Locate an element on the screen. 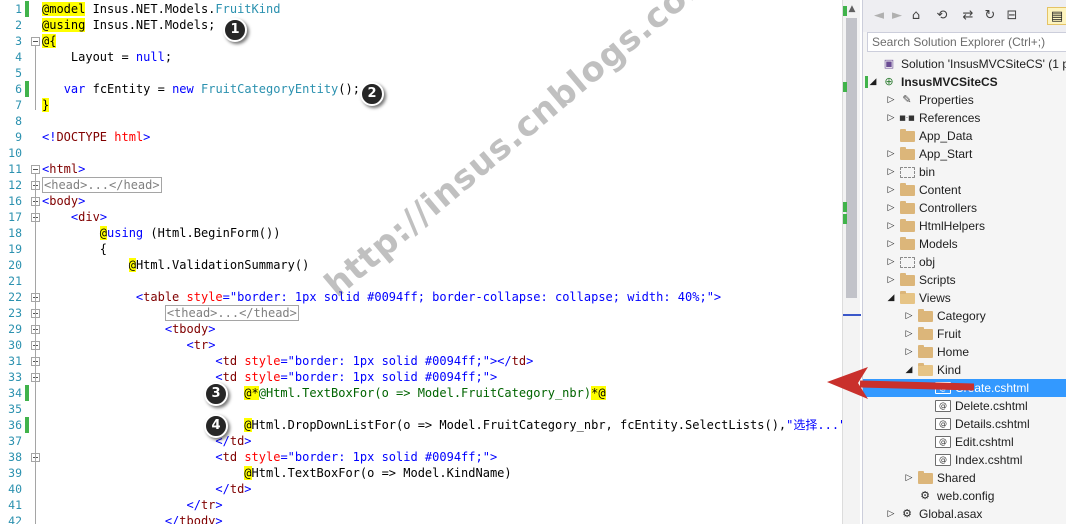  code-line: Layout = null; is located at coordinates (107, 57).